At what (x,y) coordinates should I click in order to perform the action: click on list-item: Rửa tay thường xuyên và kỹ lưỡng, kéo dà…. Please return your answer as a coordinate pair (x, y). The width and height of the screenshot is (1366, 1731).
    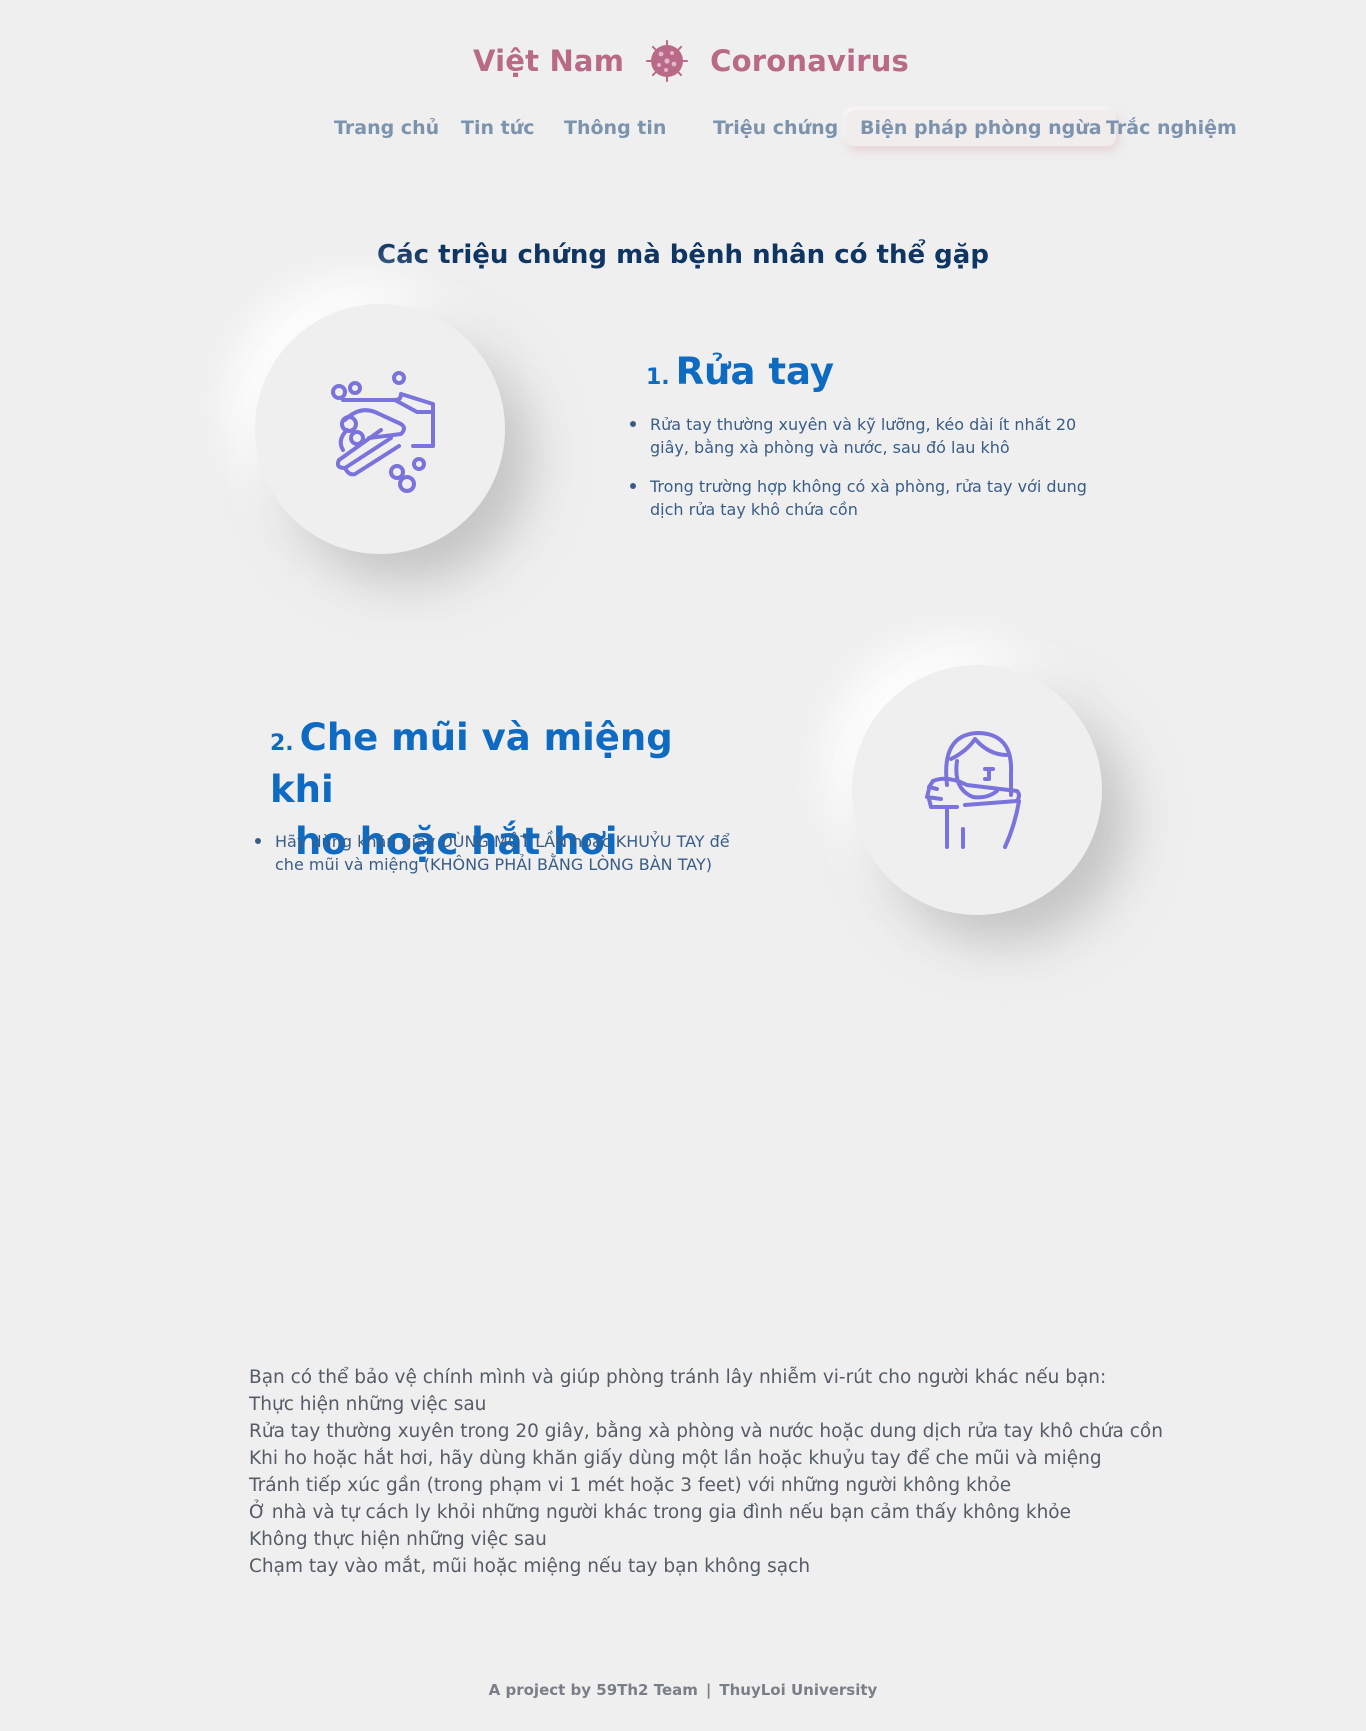
    Looking at the image, I should click on (870, 436).